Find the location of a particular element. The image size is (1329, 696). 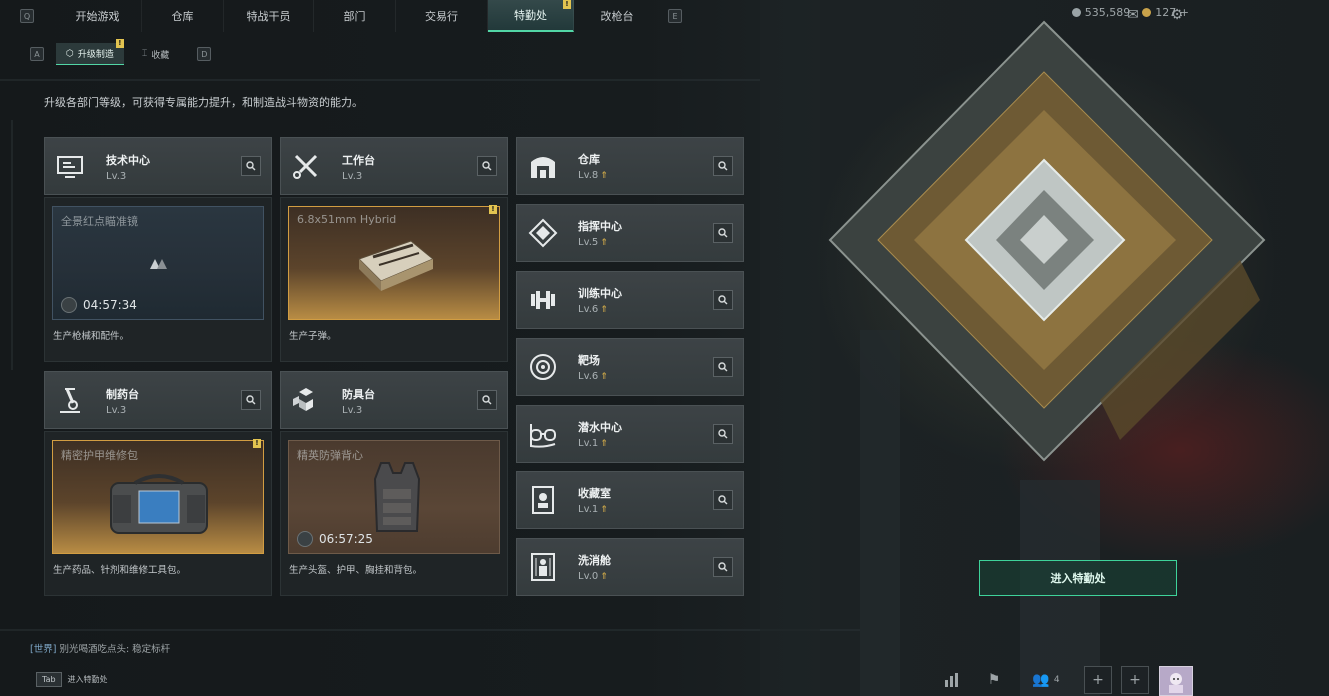

product-slot: 精密护甲维修包 ! is located at coordinates (158, 496).